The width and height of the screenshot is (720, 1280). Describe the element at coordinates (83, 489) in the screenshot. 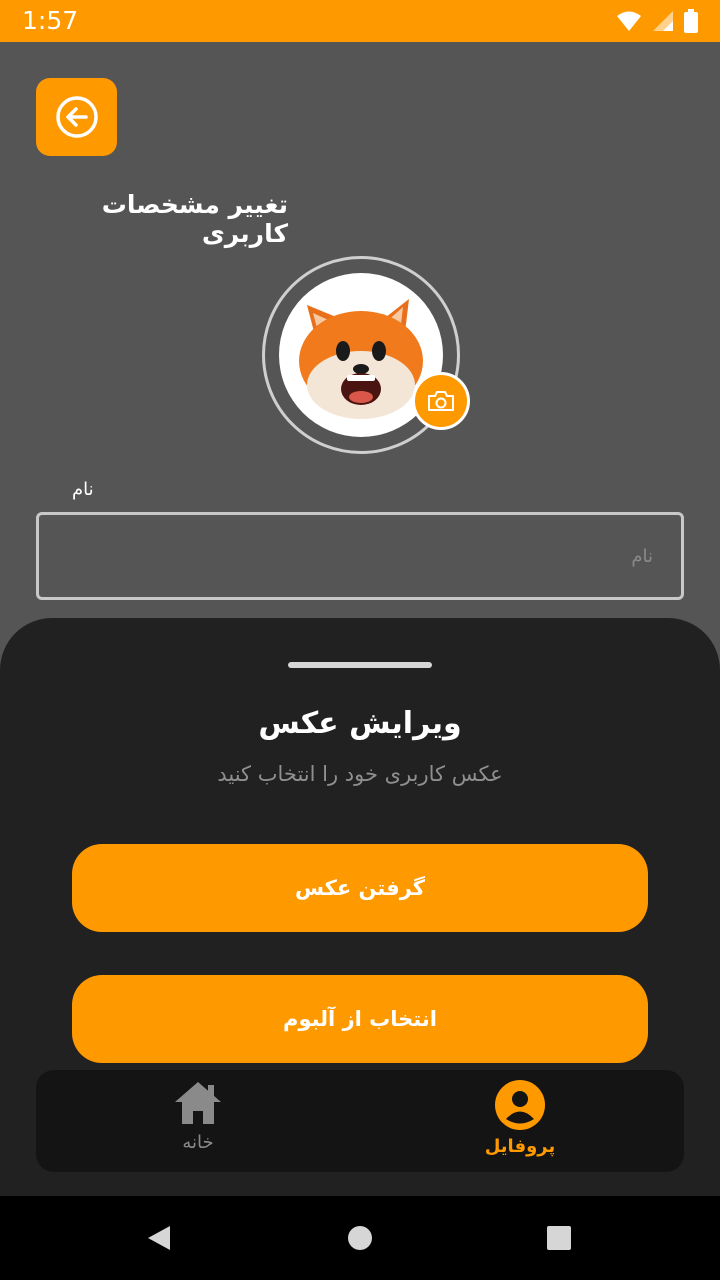

I see `name-label: نام` at that location.